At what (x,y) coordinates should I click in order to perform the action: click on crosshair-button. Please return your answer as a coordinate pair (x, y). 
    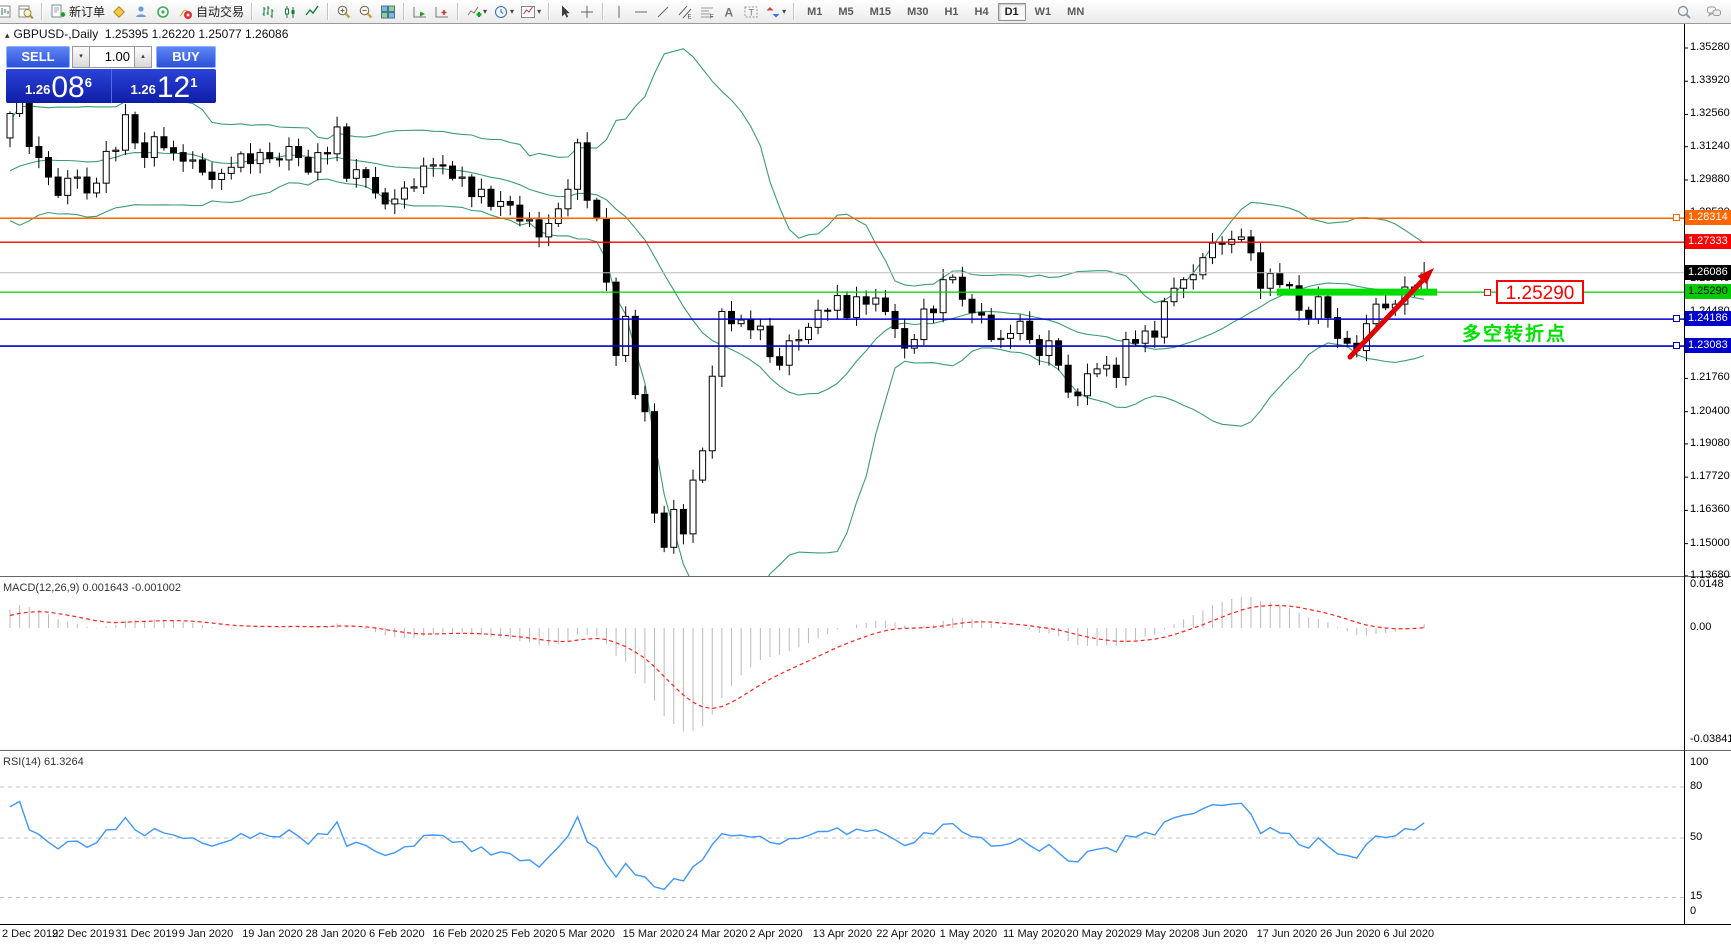
    Looking at the image, I should click on (587, 11).